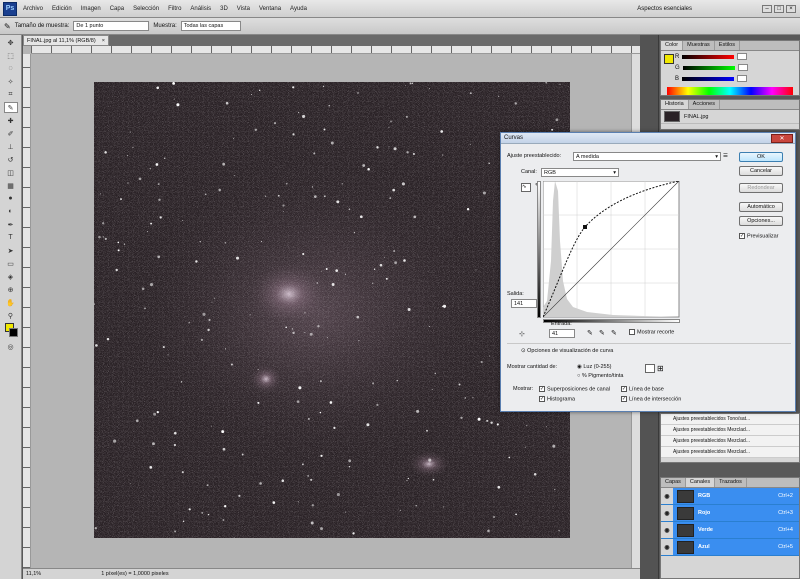  What do you see at coordinates (669, 59) in the screenshot?
I see `panel-foreground-swatch` at bounding box center [669, 59].